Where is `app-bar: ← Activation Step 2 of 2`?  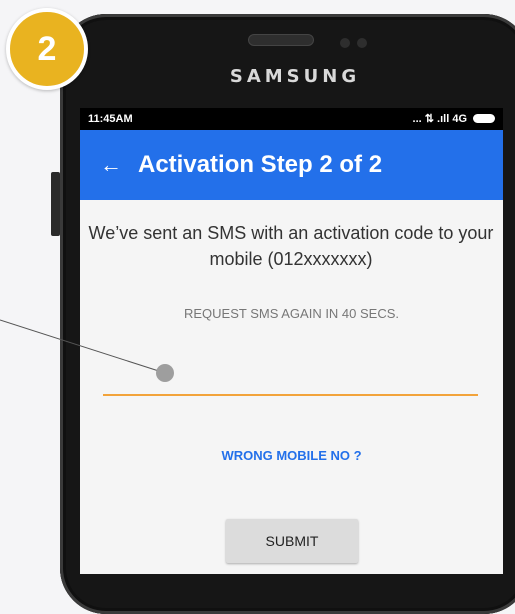 app-bar: ← Activation Step 2 of 2 is located at coordinates (291, 165).